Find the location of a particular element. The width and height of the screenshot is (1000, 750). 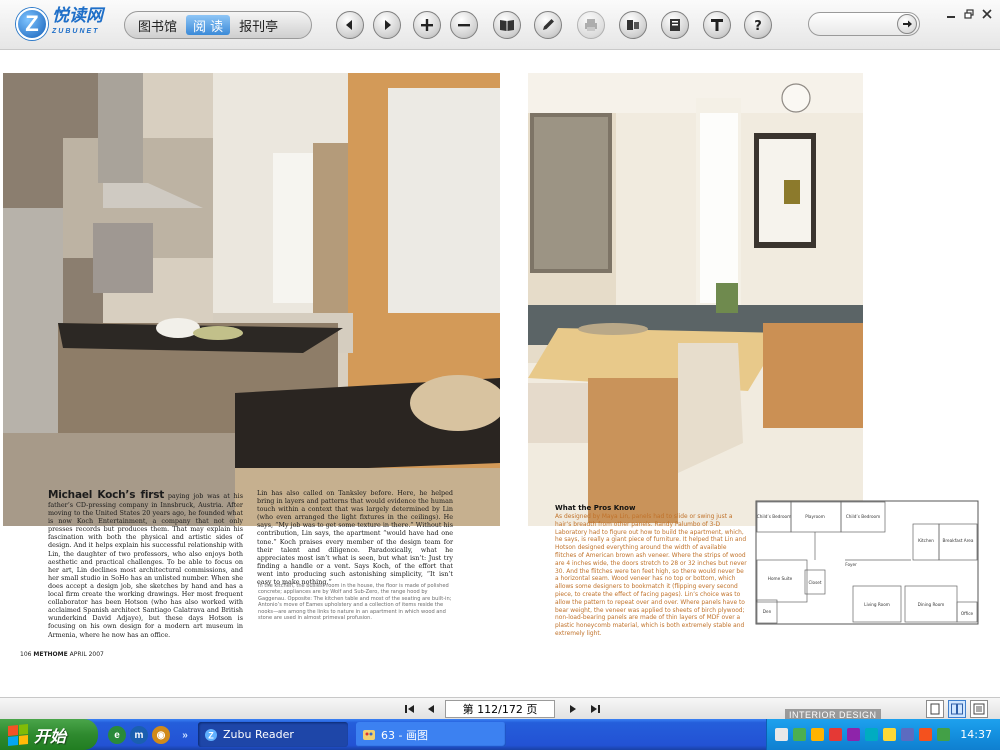

book-view-button is located at coordinates (507, 25).